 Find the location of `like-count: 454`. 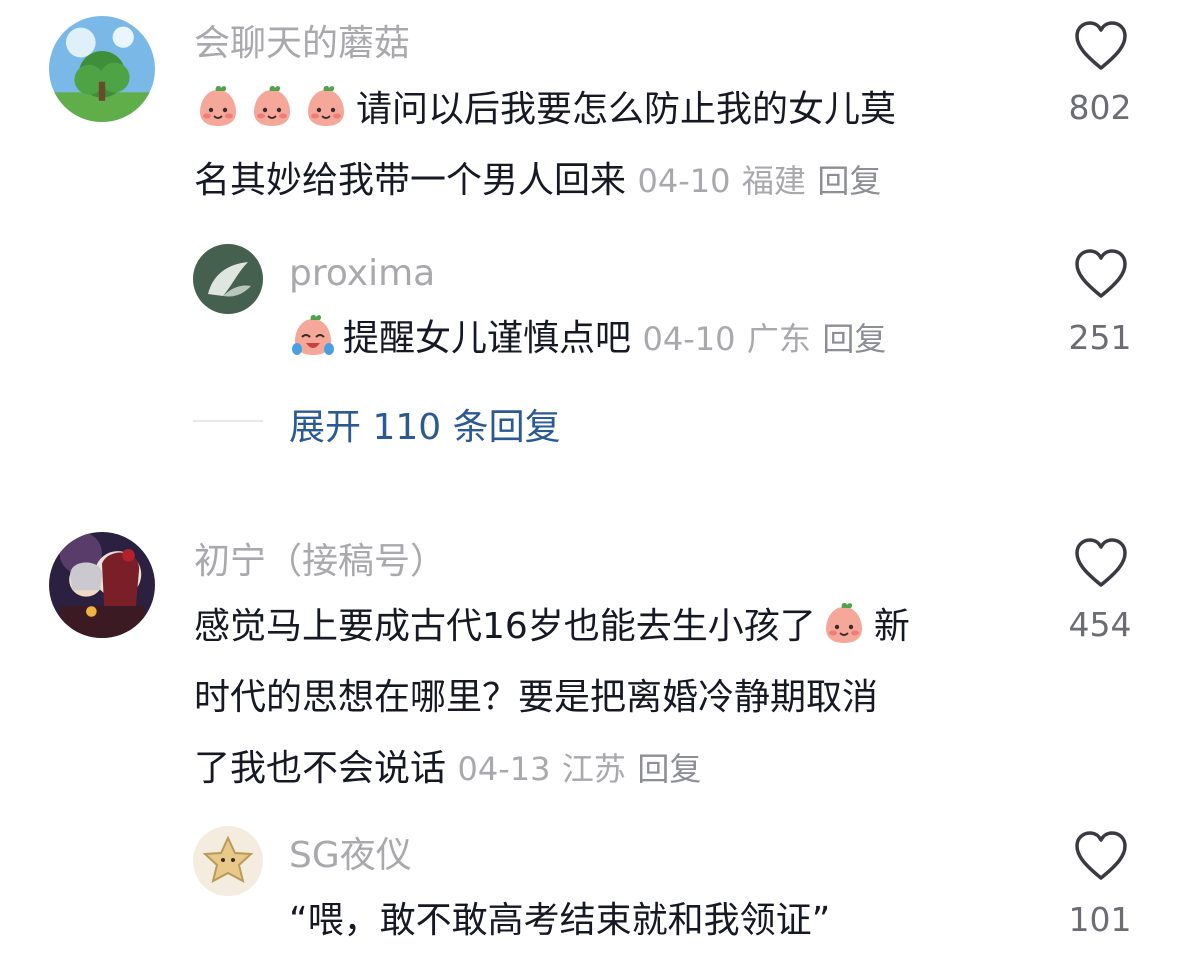

like-count: 454 is located at coordinates (1100, 624).